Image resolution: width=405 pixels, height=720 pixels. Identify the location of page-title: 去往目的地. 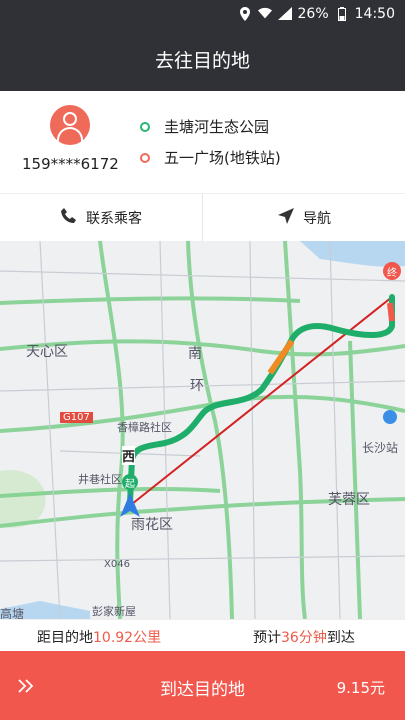
(202, 60).